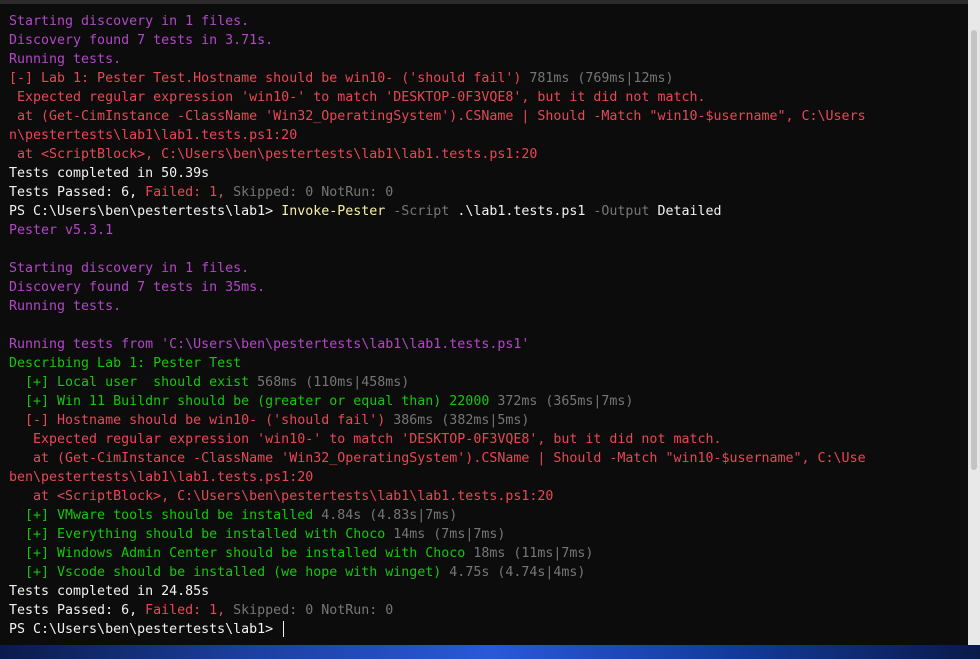 The image size is (980, 659). I want to click on text-cursor, so click(284, 629).